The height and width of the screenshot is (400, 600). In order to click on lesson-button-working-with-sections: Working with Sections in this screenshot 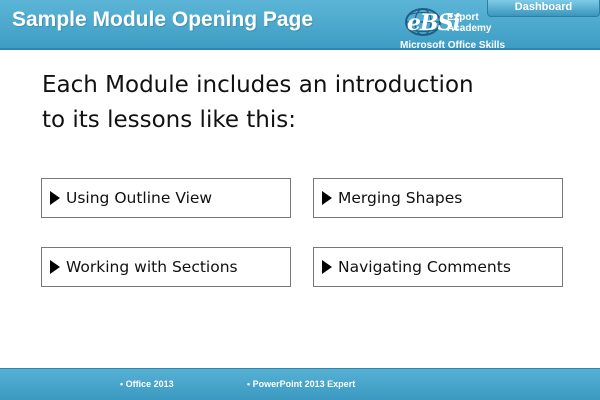, I will do `click(166, 267)`.